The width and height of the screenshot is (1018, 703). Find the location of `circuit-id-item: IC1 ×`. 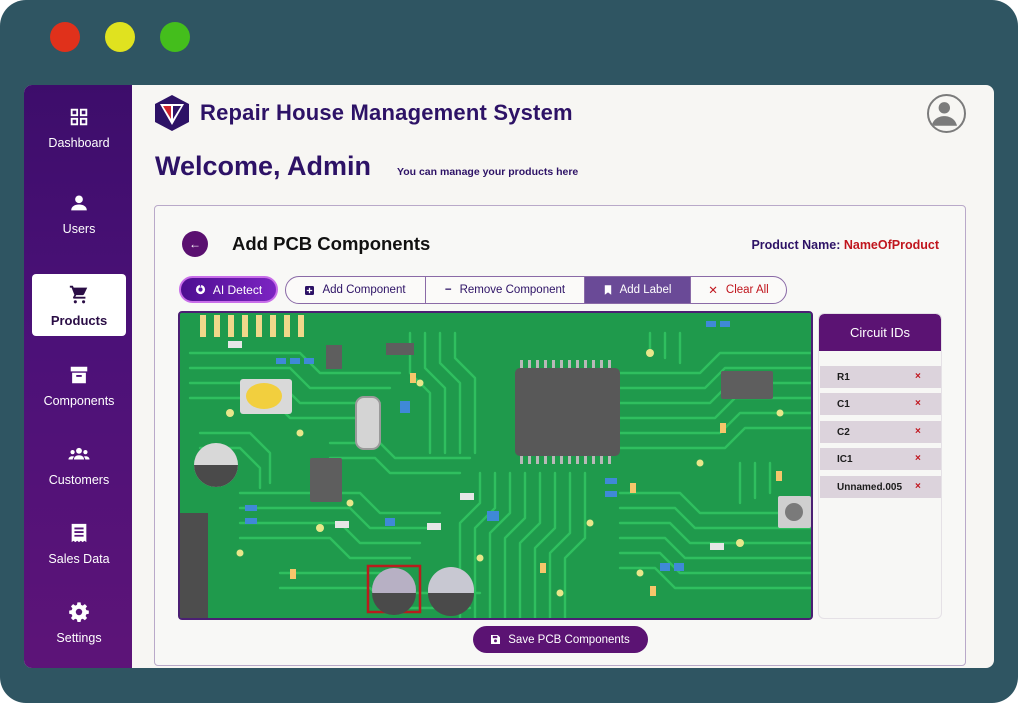

circuit-id-item: IC1 × is located at coordinates (880, 459).